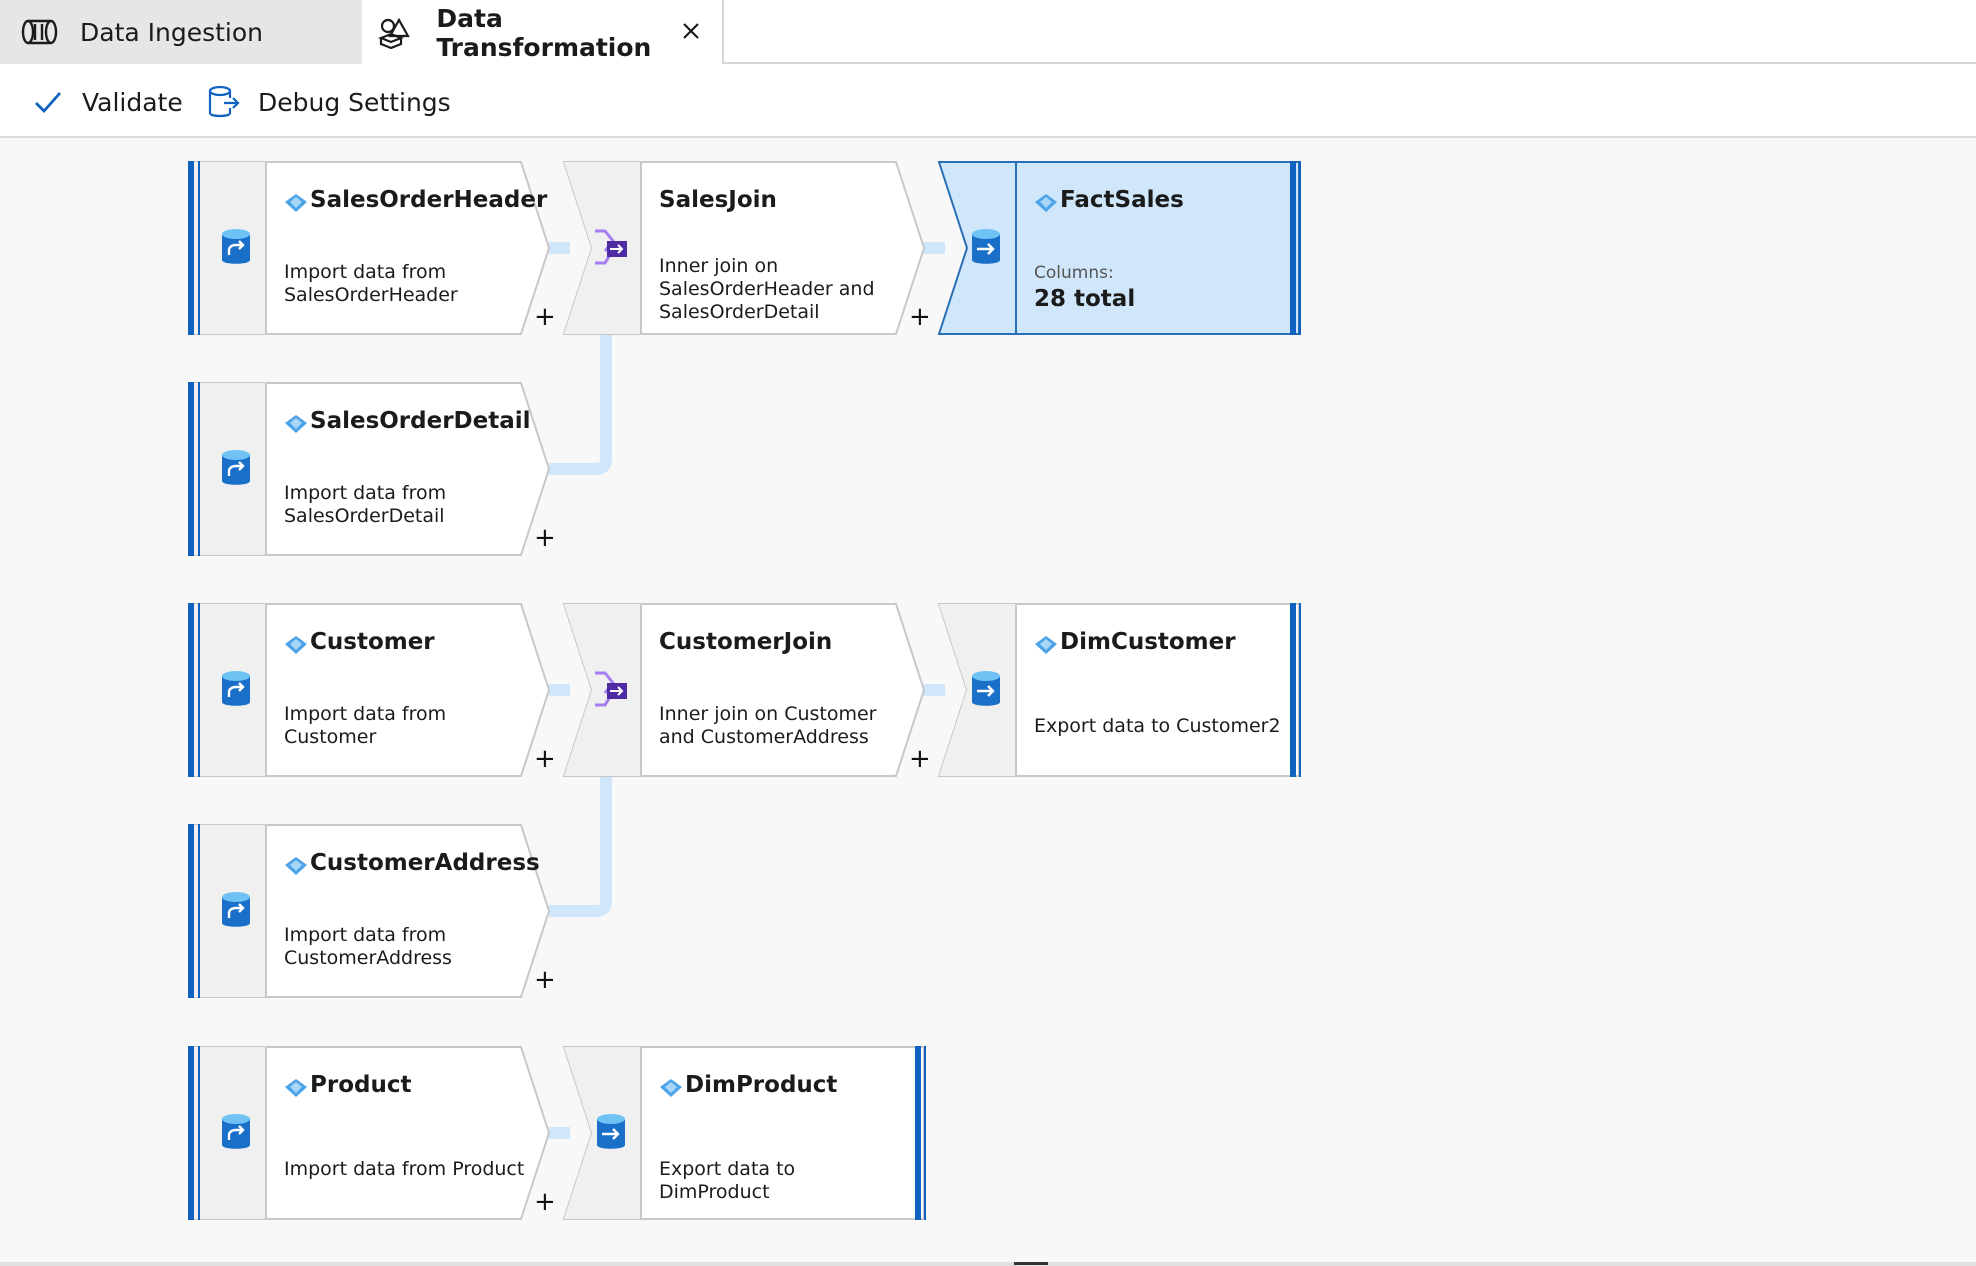 Image resolution: width=1976 pixels, height=1266 pixels. What do you see at coordinates (361, 1085) in the screenshot?
I see `node-title: Product` at bounding box center [361, 1085].